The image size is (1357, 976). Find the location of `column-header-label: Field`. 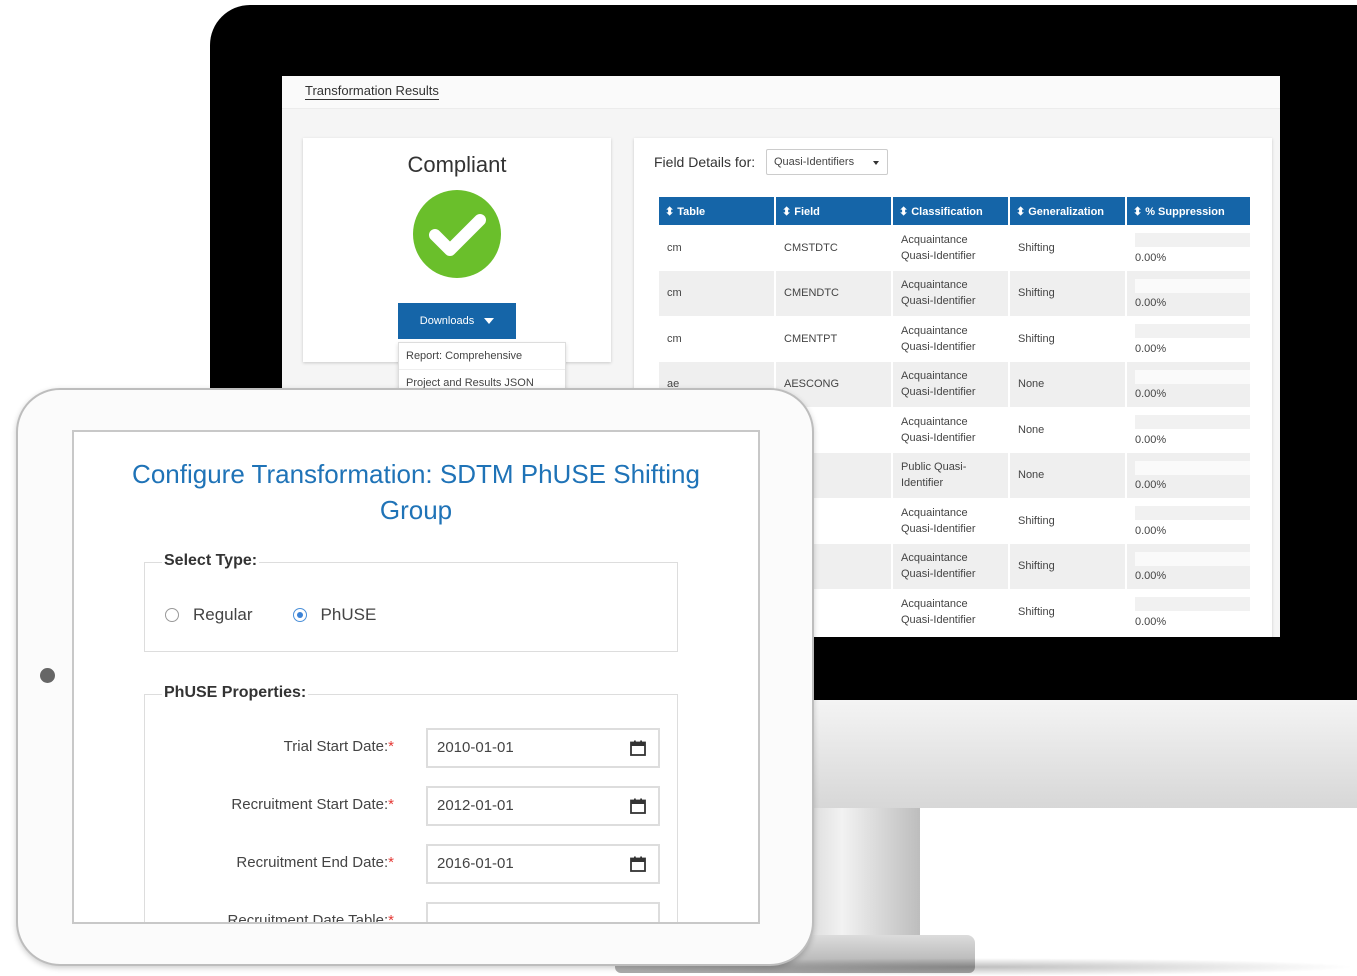

column-header-label: Field is located at coordinates (807, 211).